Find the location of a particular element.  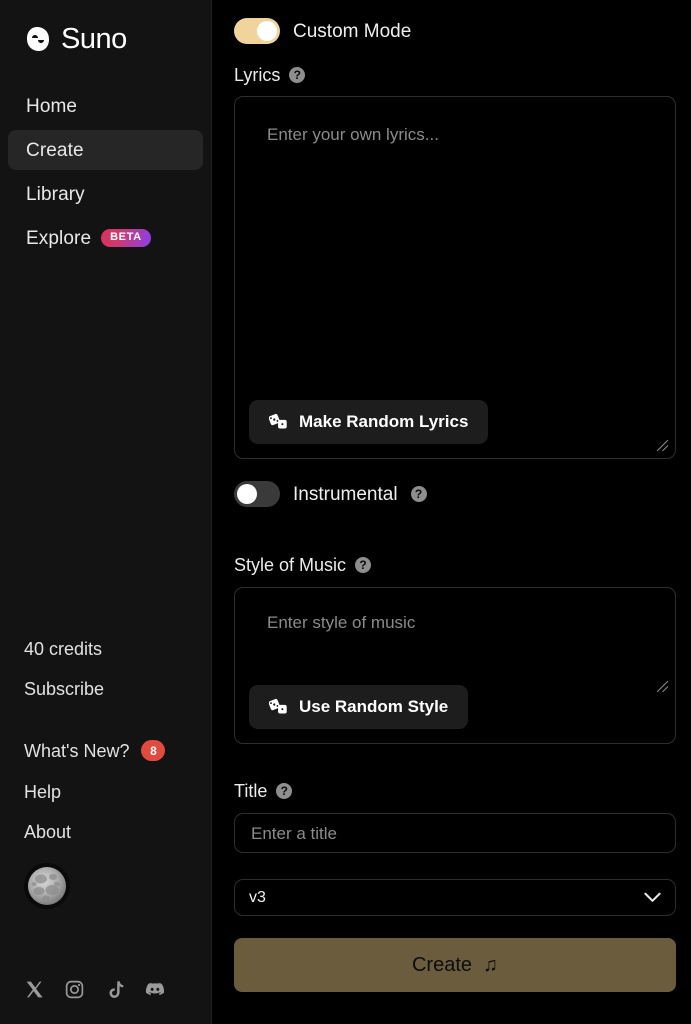

credits-label: 40 credits is located at coordinates (105, 649).